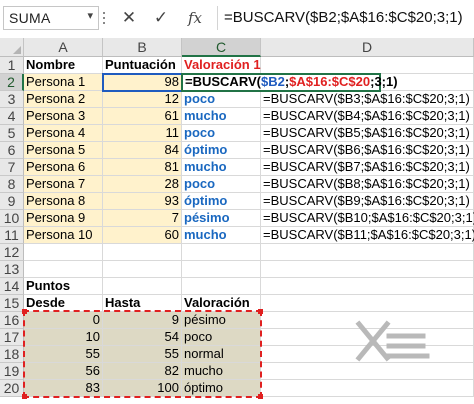 This screenshot has width=474, height=404. I want to click on row-header-9: 9, so click(12, 201).